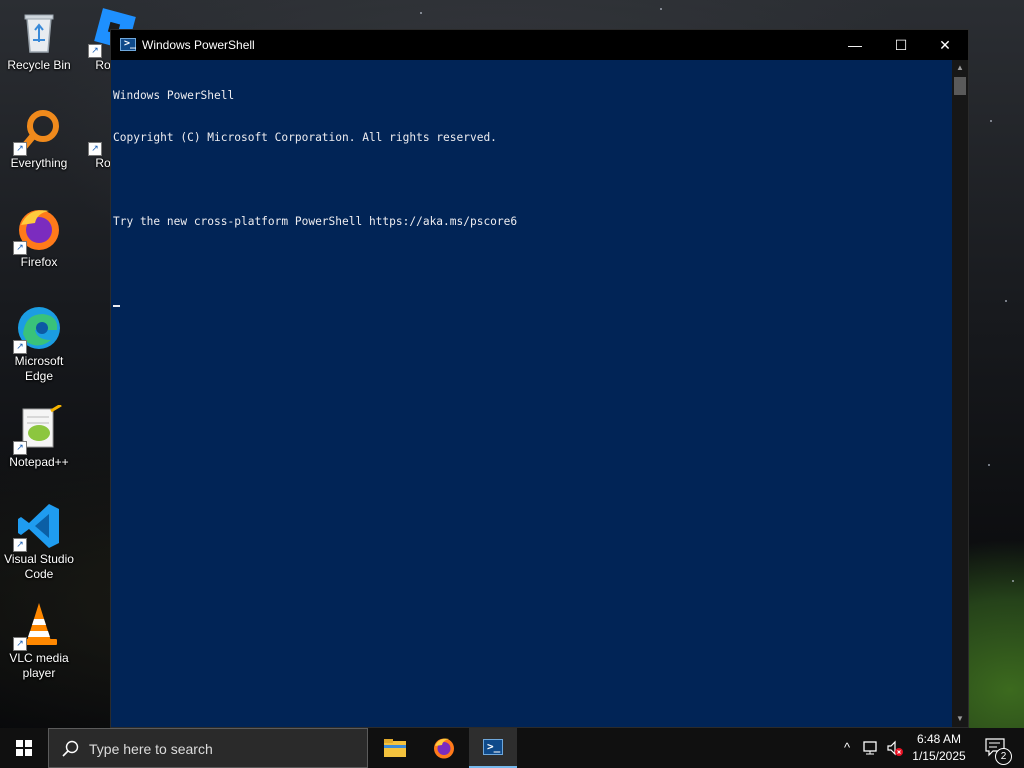 This screenshot has height=768, width=1024. I want to click on taskbar-app-powershell: >_, so click(493, 748).